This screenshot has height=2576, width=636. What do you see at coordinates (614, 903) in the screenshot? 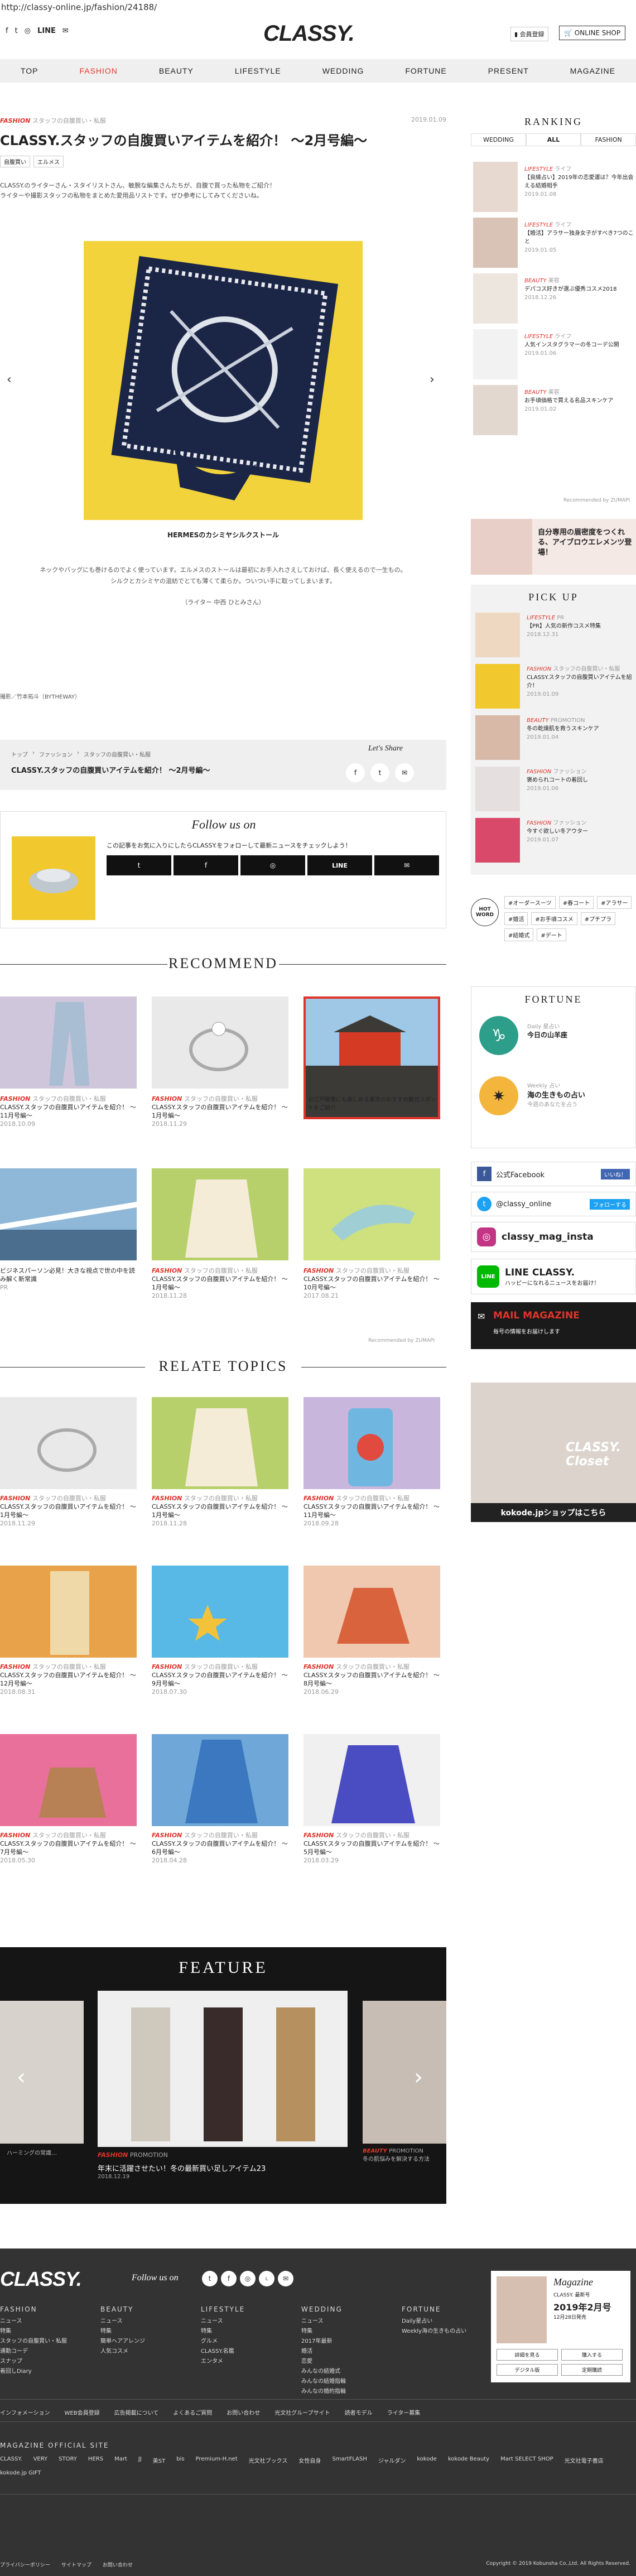
I see `hot-word: #アラサー` at bounding box center [614, 903].